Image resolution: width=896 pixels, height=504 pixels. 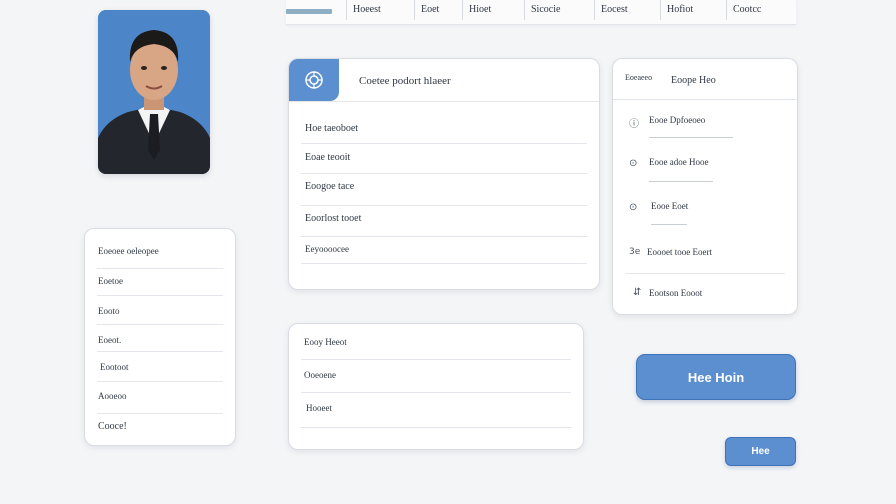 I want to click on main-row-1: Hoe taeoboet, so click(x=331, y=128).